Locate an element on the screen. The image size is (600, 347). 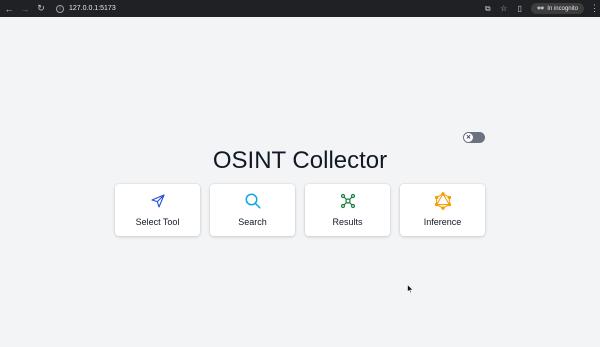
select-tool-card: Select Tool is located at coordinates (157, 210).